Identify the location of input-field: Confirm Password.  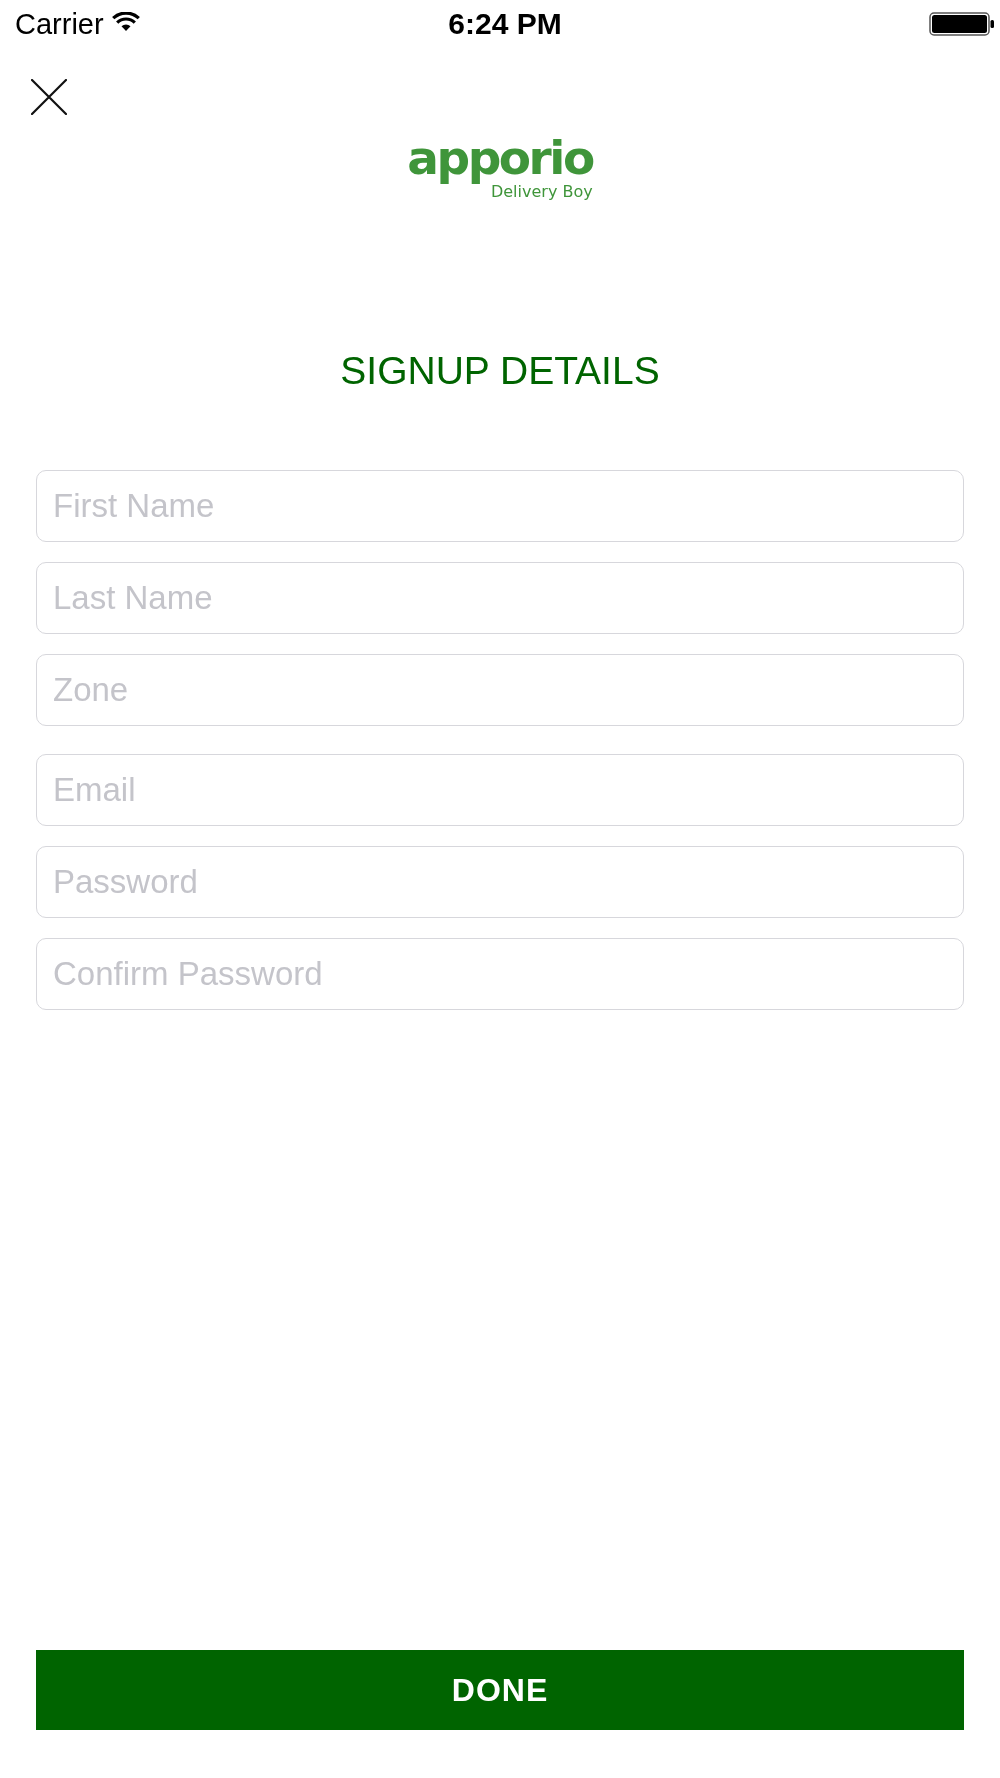
(500, 974).